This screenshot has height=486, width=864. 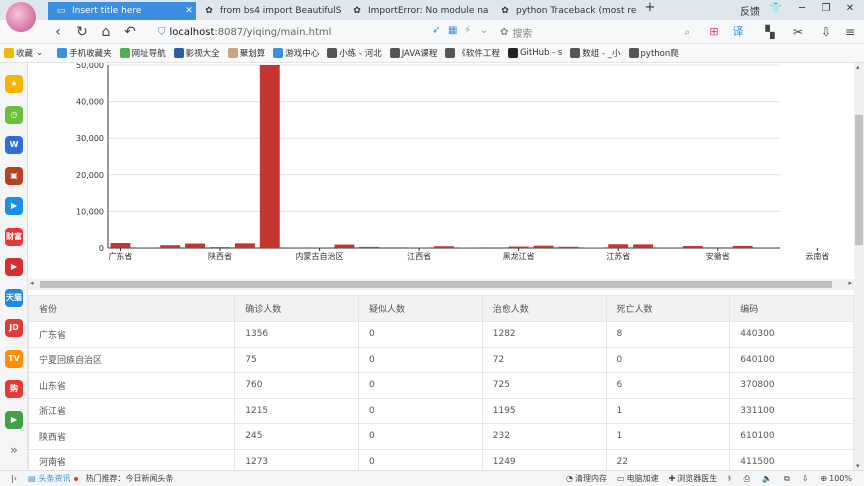 I want to click on table-cell: 0, so click(x=420, y=359).